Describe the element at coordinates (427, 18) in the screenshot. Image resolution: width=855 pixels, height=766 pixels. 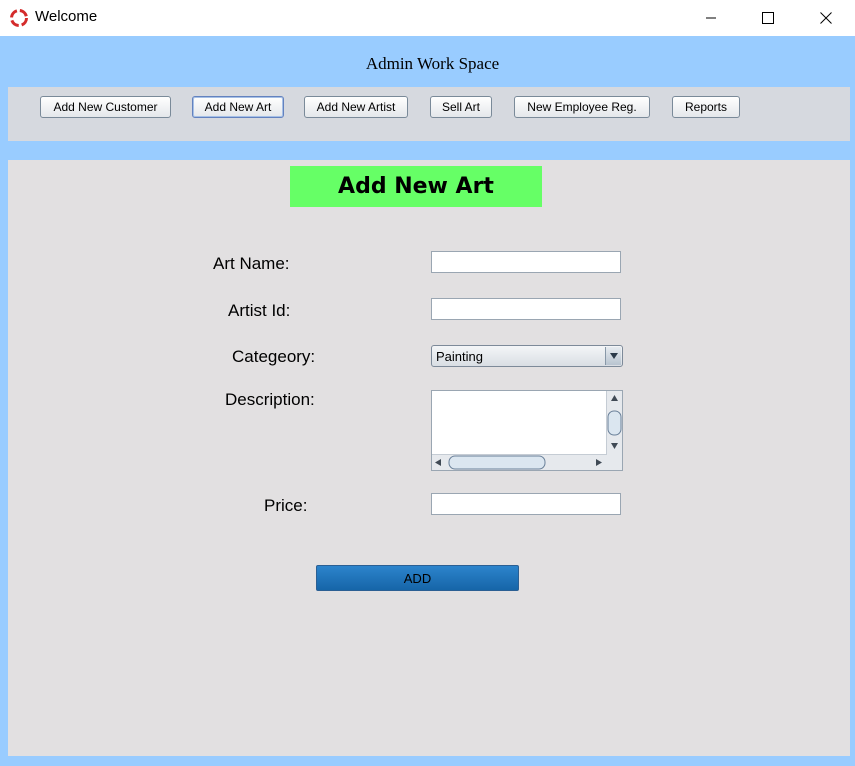
I see `title-bar: Welcome` at that location.